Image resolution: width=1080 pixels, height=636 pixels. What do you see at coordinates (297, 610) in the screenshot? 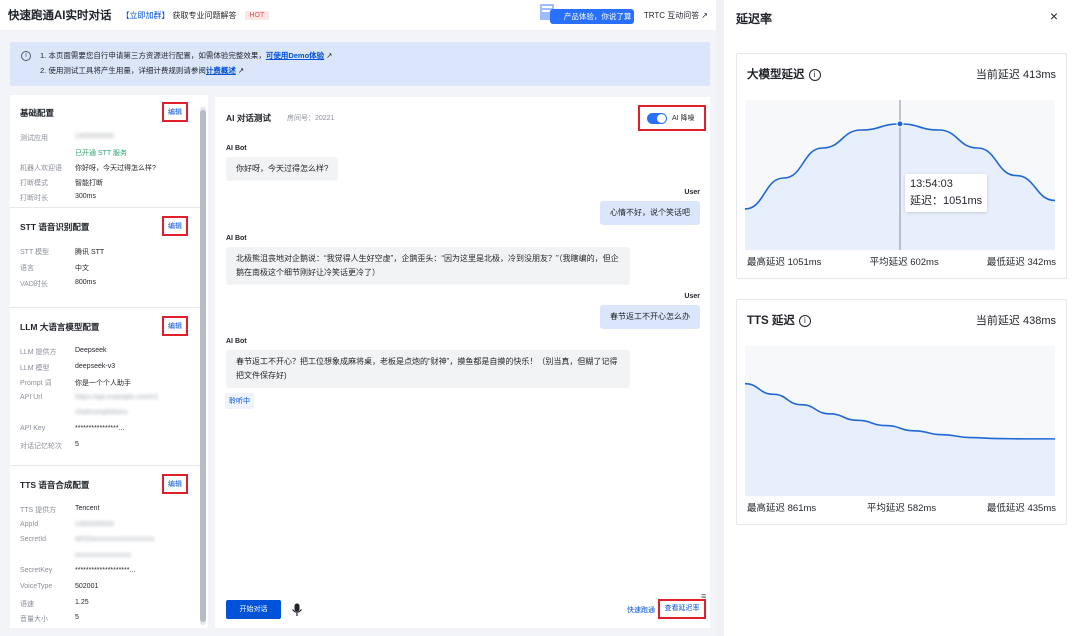
I see `microphone-icon` at bounding box center [297, 610].